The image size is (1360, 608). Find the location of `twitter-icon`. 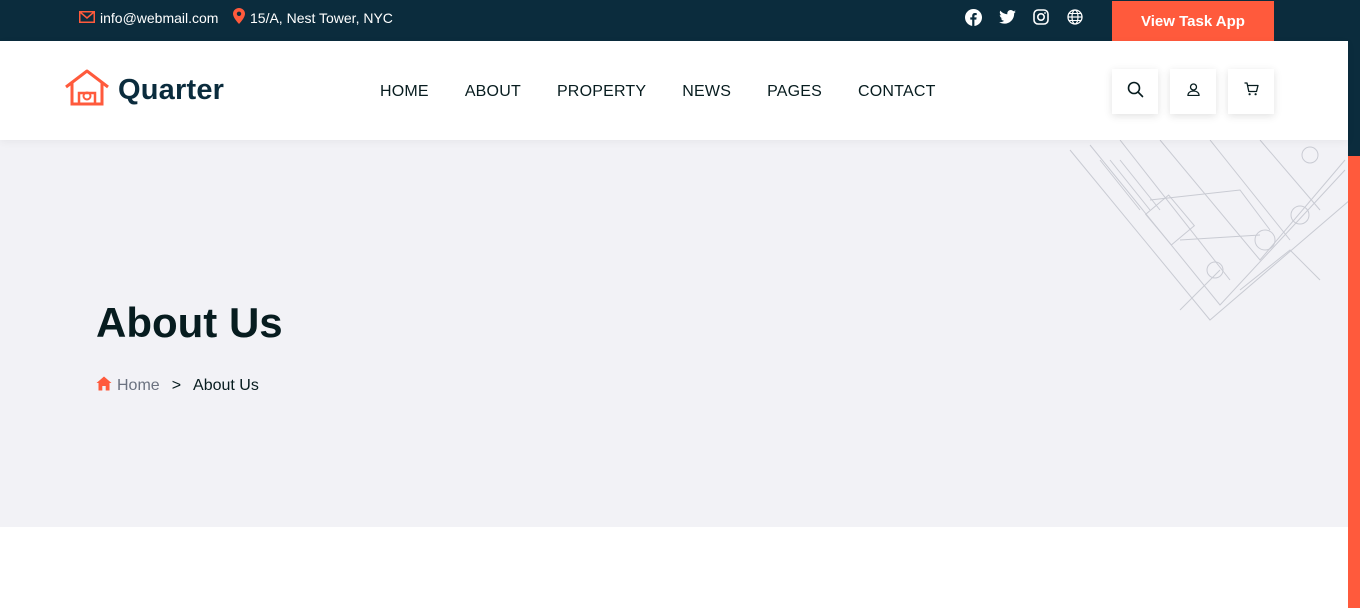

twitter-icon is located at coordinates (1007, 17).